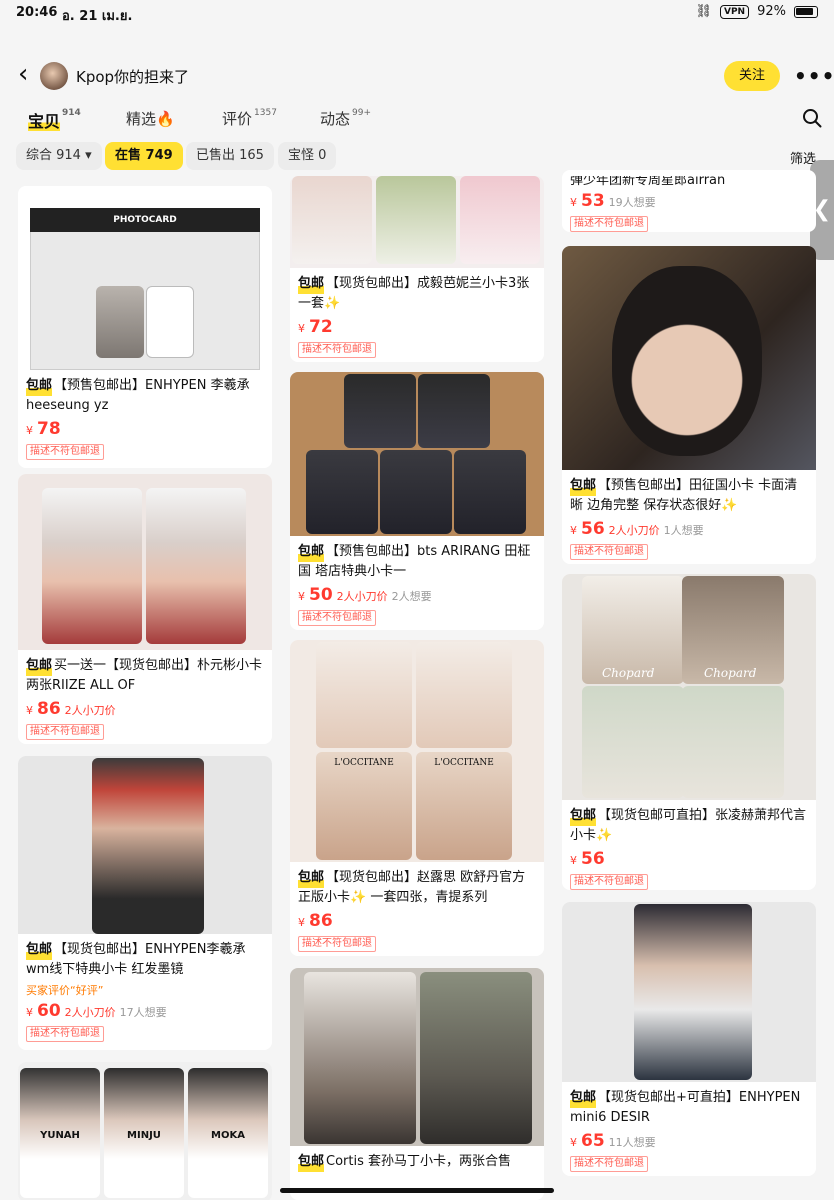  What do you see at coordinates (771, 11) in the screenshot?
I see `battery-percent: 92%` at bounding box center [771, 11].